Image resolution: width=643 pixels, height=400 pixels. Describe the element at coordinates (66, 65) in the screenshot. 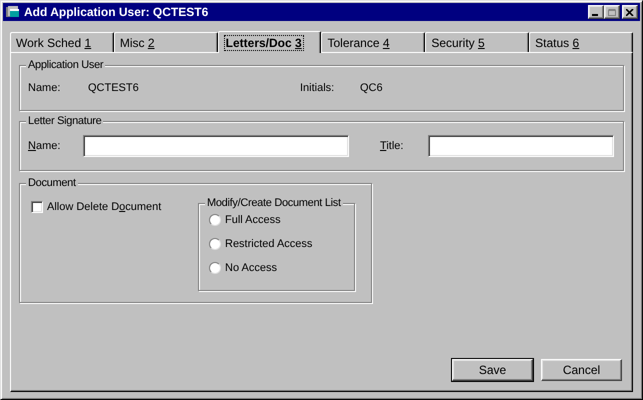

I see `group-title: Application User` at that location.